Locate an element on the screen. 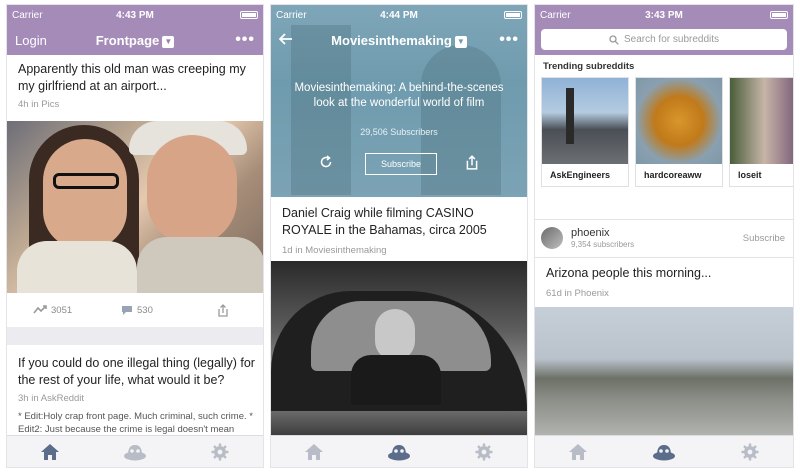 This screenshot has height=472, width=800. post-subreddit: Pics is located at coordinates (50, 104).